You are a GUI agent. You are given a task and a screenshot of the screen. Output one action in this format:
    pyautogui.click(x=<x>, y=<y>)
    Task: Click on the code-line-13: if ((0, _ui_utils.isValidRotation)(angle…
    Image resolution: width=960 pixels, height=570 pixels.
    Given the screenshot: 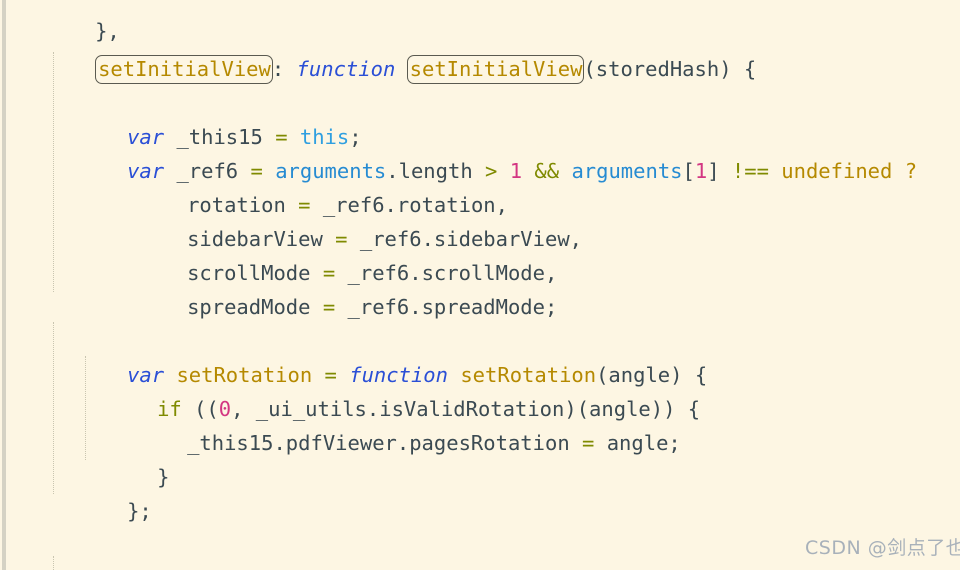 What is the action you would take?
    pyautogui.click(x=480, y=389)
    